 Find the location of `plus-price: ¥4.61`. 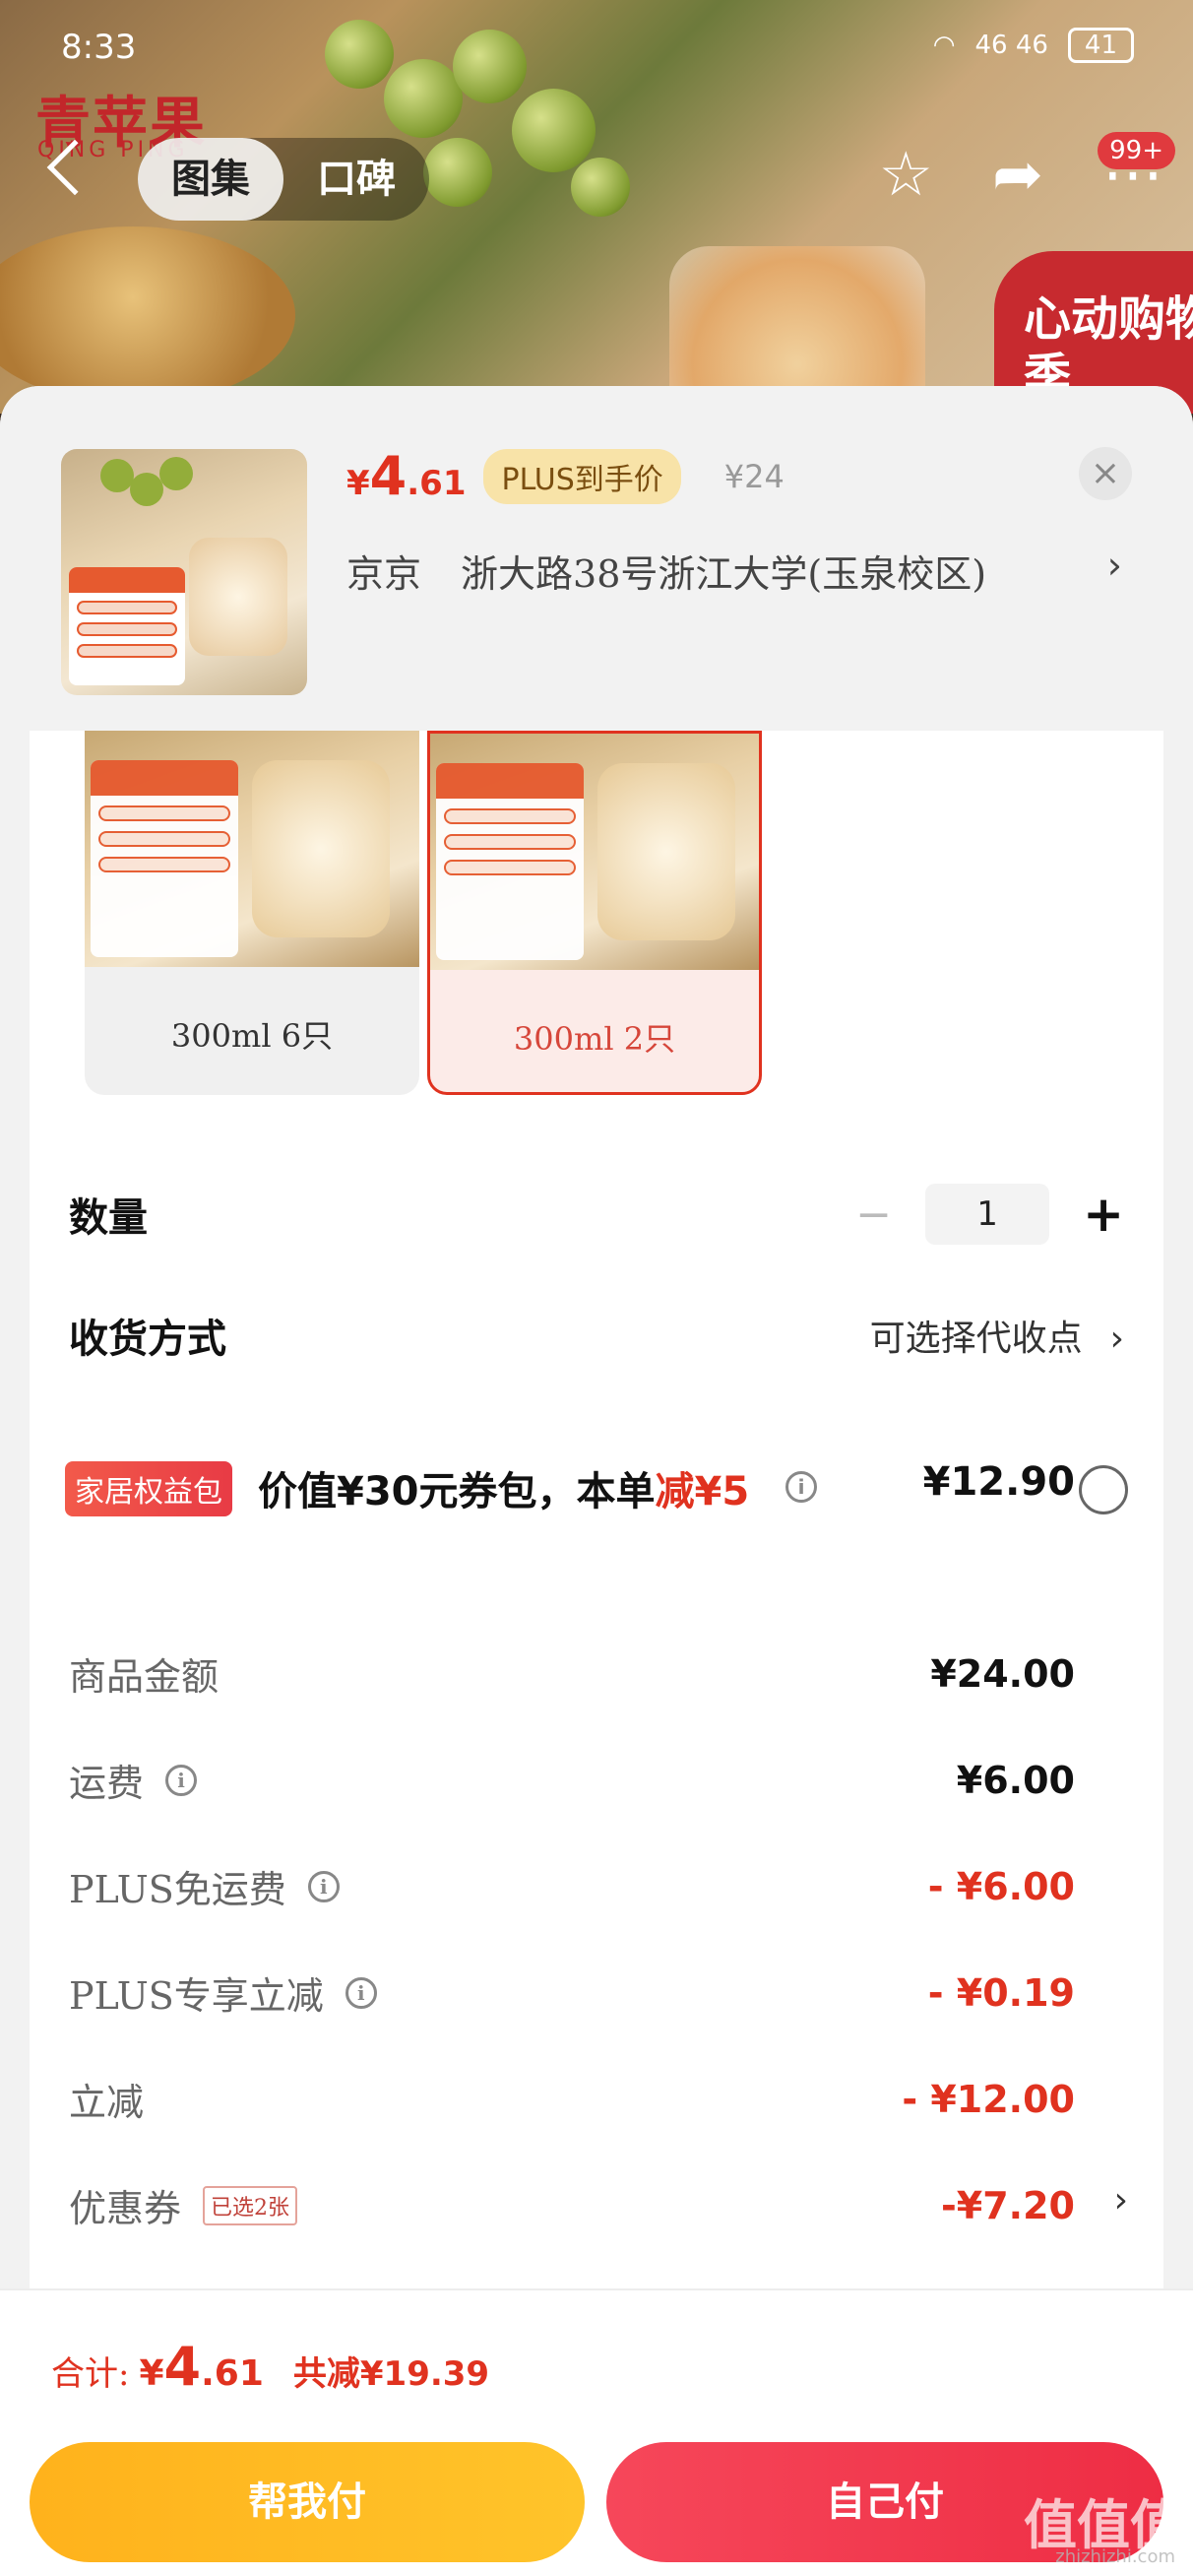

plus-price: ¥4.61 is located at coordinates (406, 476).